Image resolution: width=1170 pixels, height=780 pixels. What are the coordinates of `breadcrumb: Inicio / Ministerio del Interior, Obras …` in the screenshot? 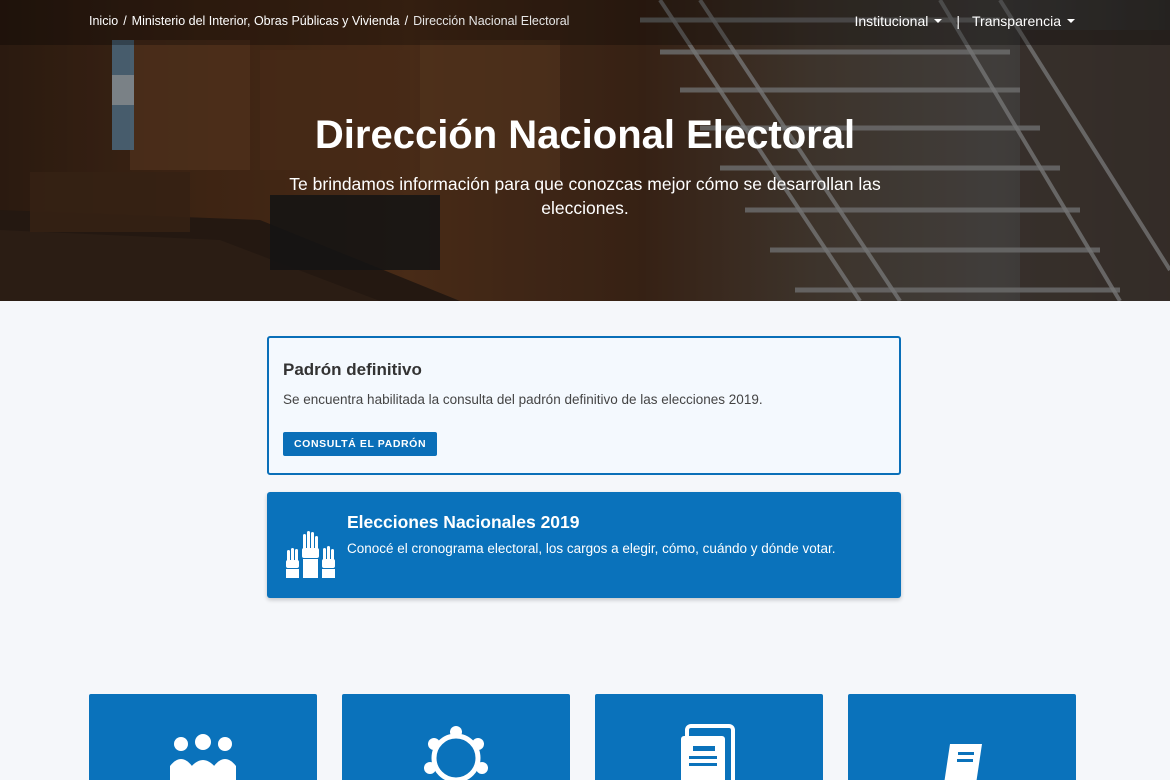 It's located at (329, 21).